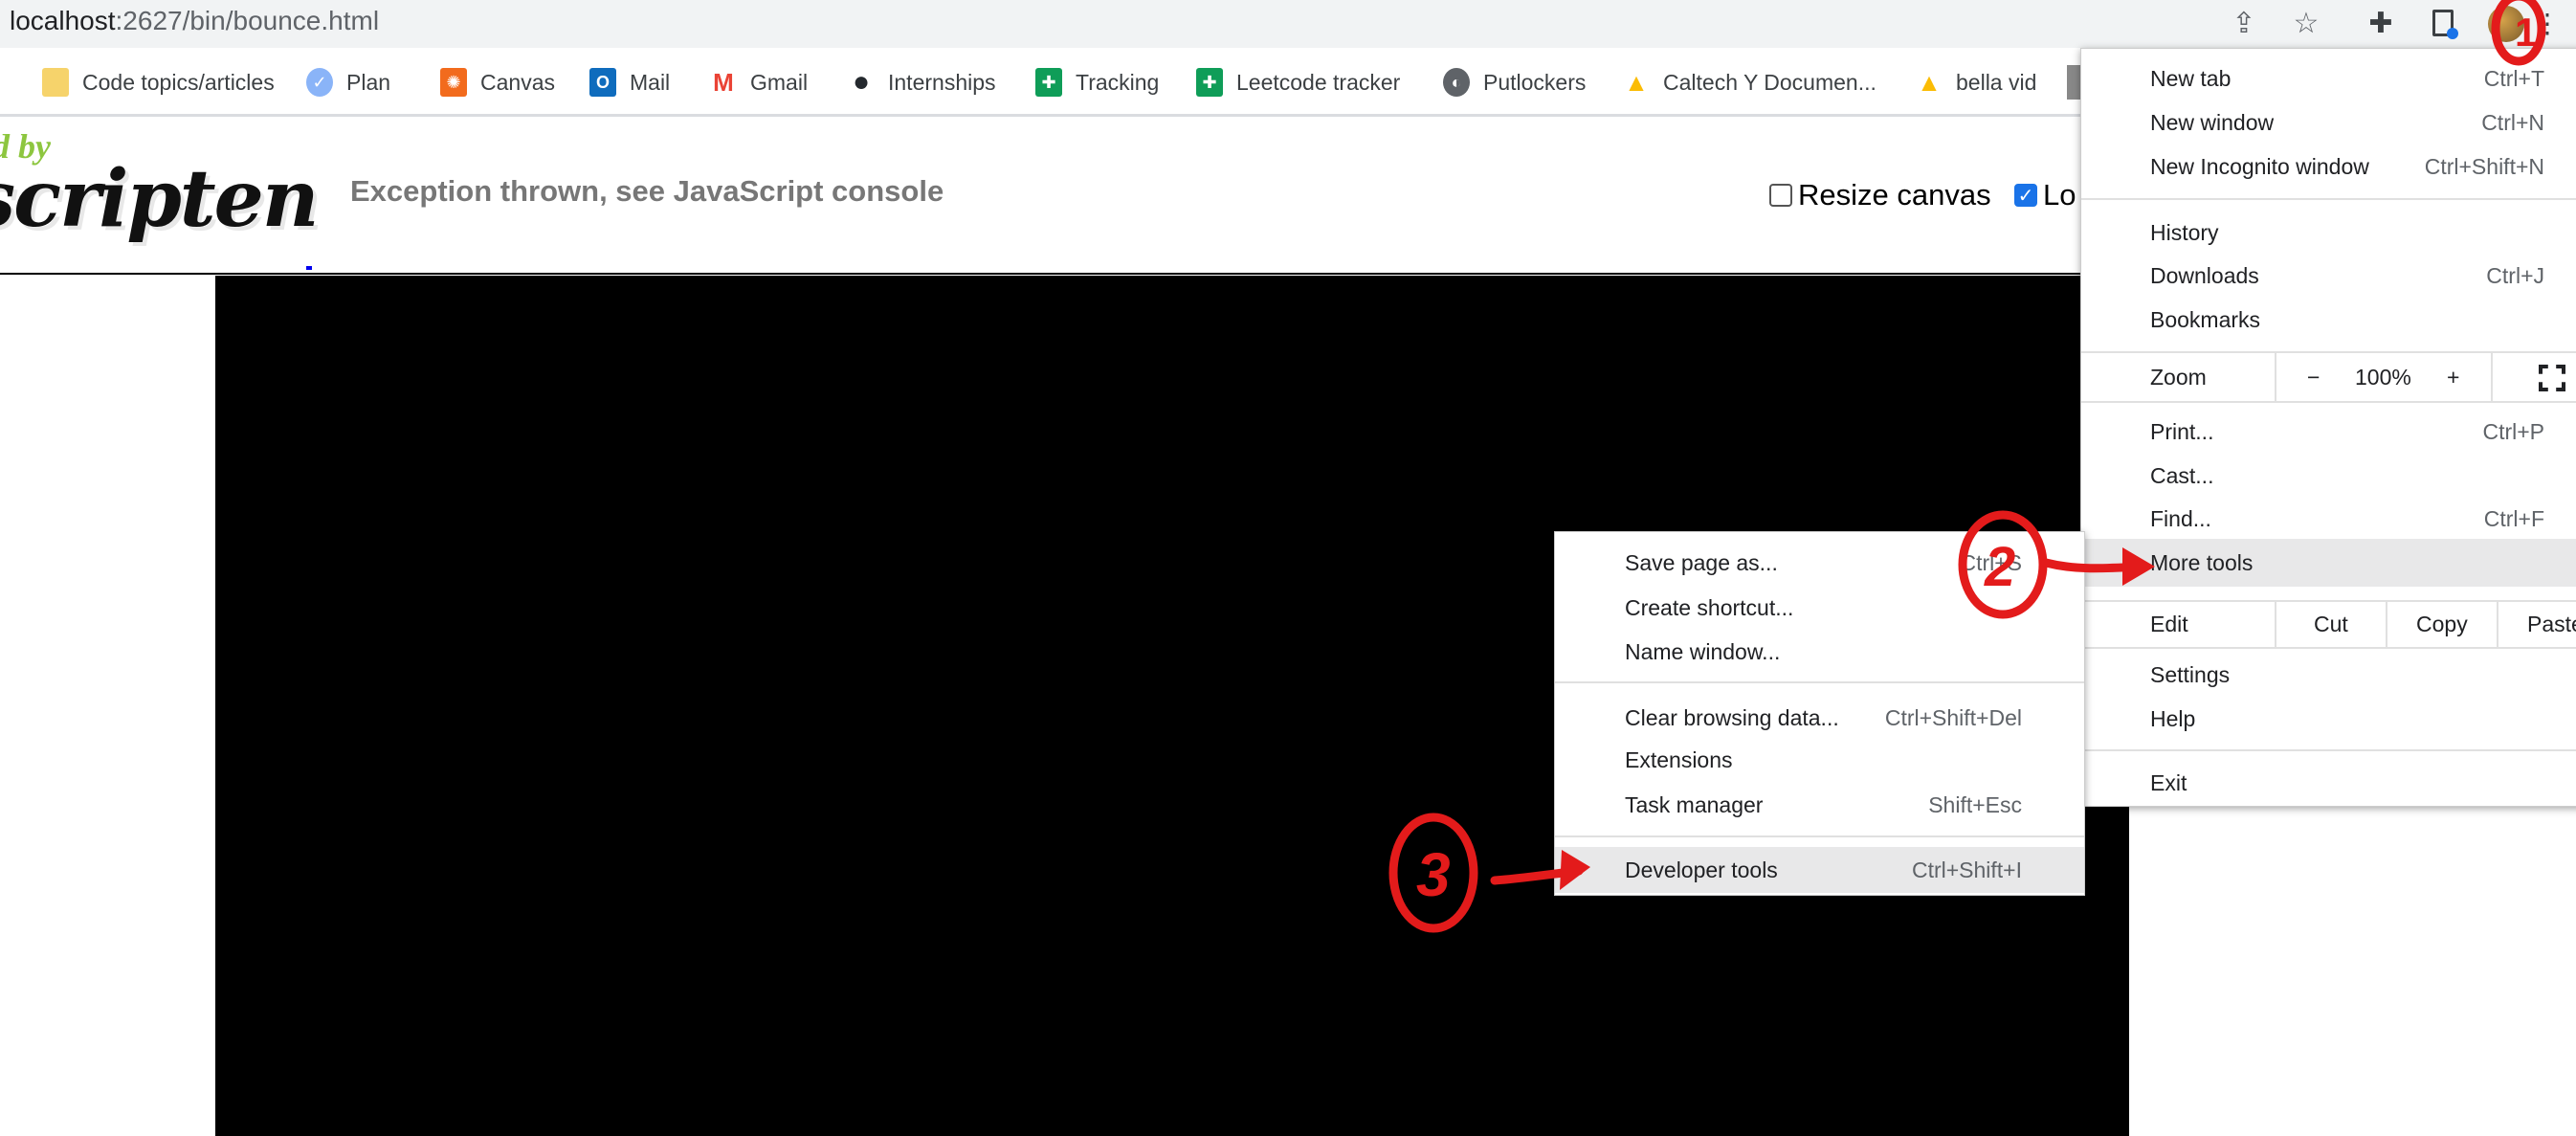 Image resolution: width=2576 pixels, height=1136 pixels. What do you see at coordinates (779, 82) in the screenshot?
I see `bookmark-label: Gmail` at bounding box center [779, 82].